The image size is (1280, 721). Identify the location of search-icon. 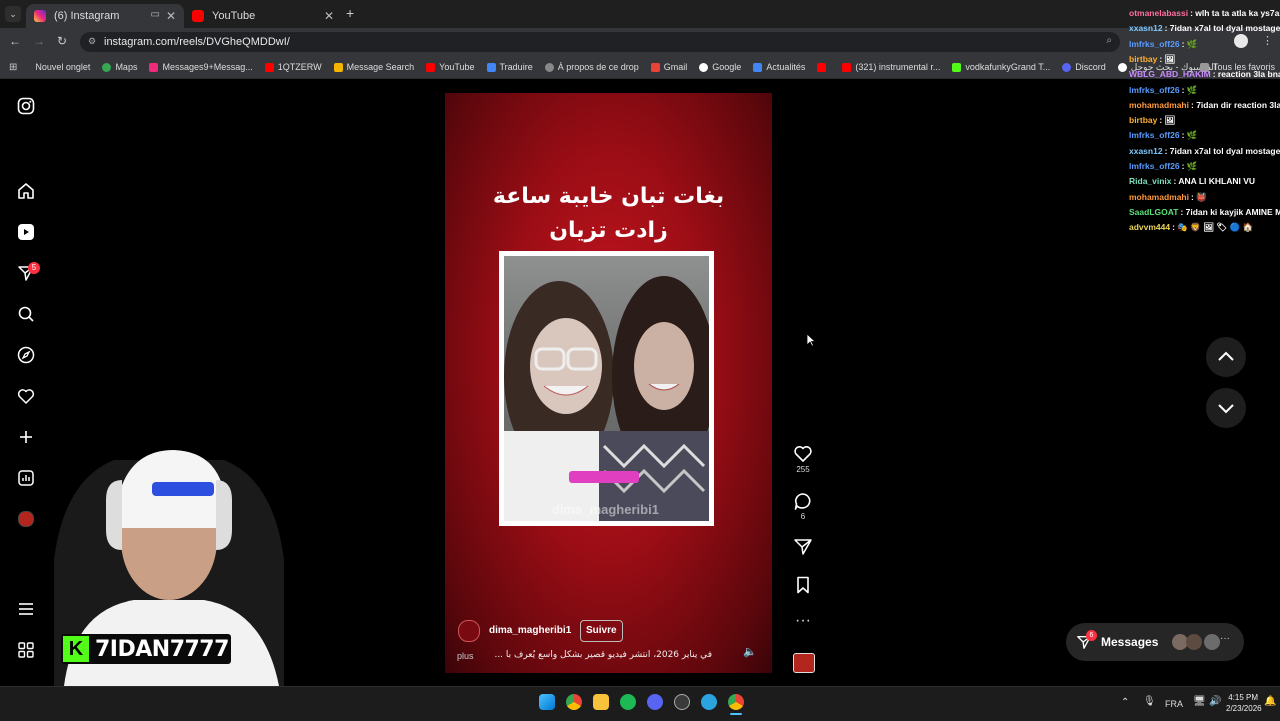
(26, 314).